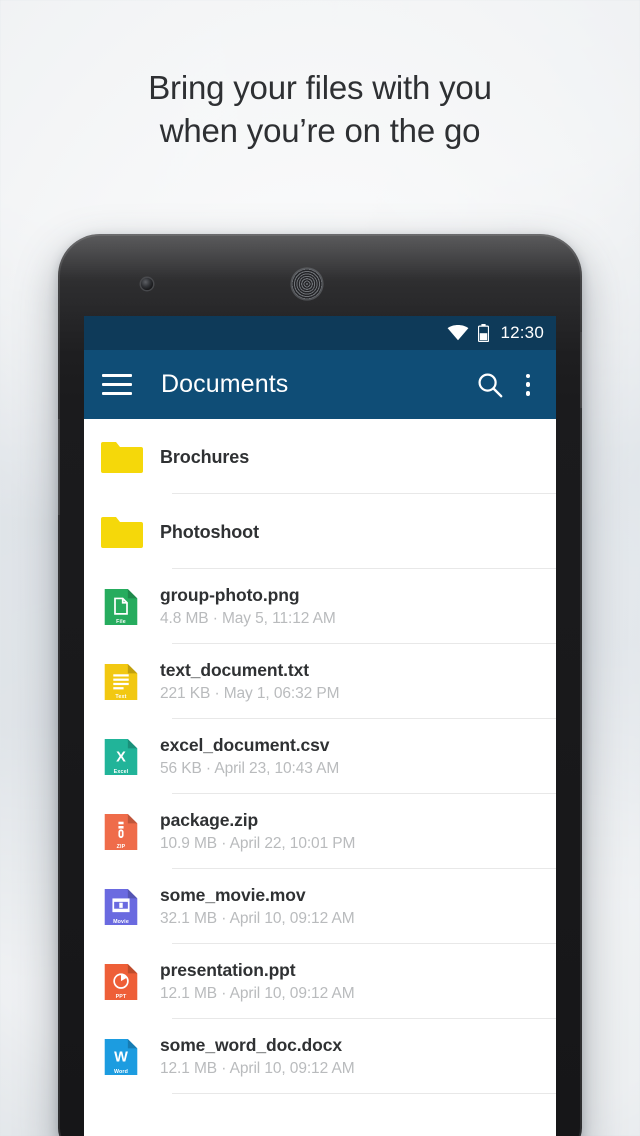  What do you see at coordinates (248, 606) in the screenshot?
I see `file-list-item-text: group-photo.png 4.8 MB · May 5, 11:12 AM` at bounding box center [248, 606].